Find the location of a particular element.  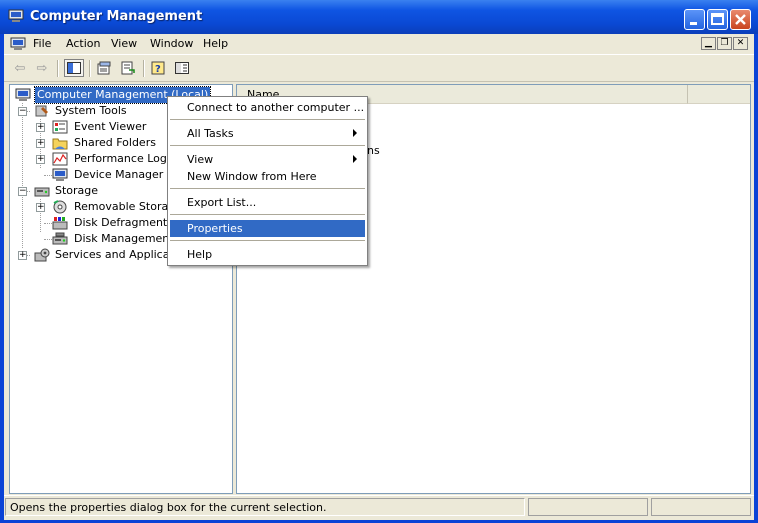

show-hide-action-pane-button is located at coordinates (182, 68).